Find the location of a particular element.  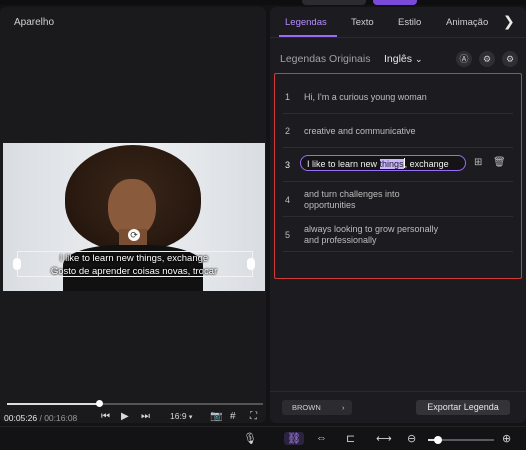

edit-text-selection: things is located at coordinates (391, 164).